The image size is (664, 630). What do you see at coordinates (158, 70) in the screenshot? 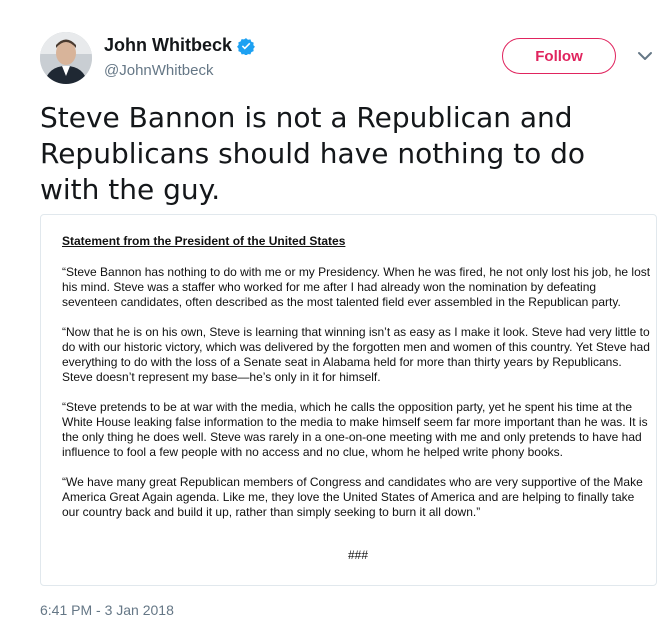
I see `author-handle: @JohnWhitbeck` at bounding box center [158, 70].